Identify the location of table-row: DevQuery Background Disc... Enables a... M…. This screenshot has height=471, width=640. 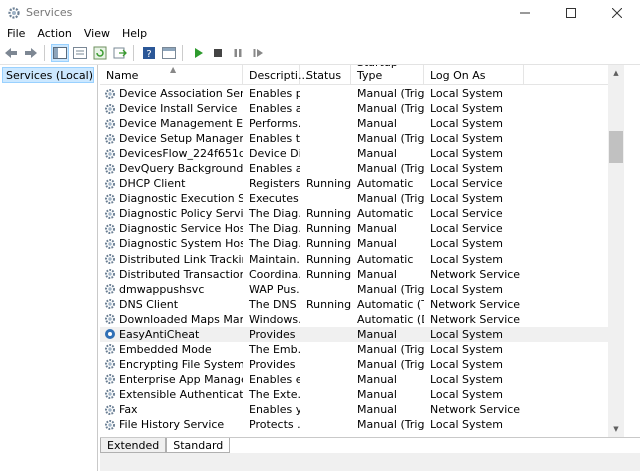
(362, 168).